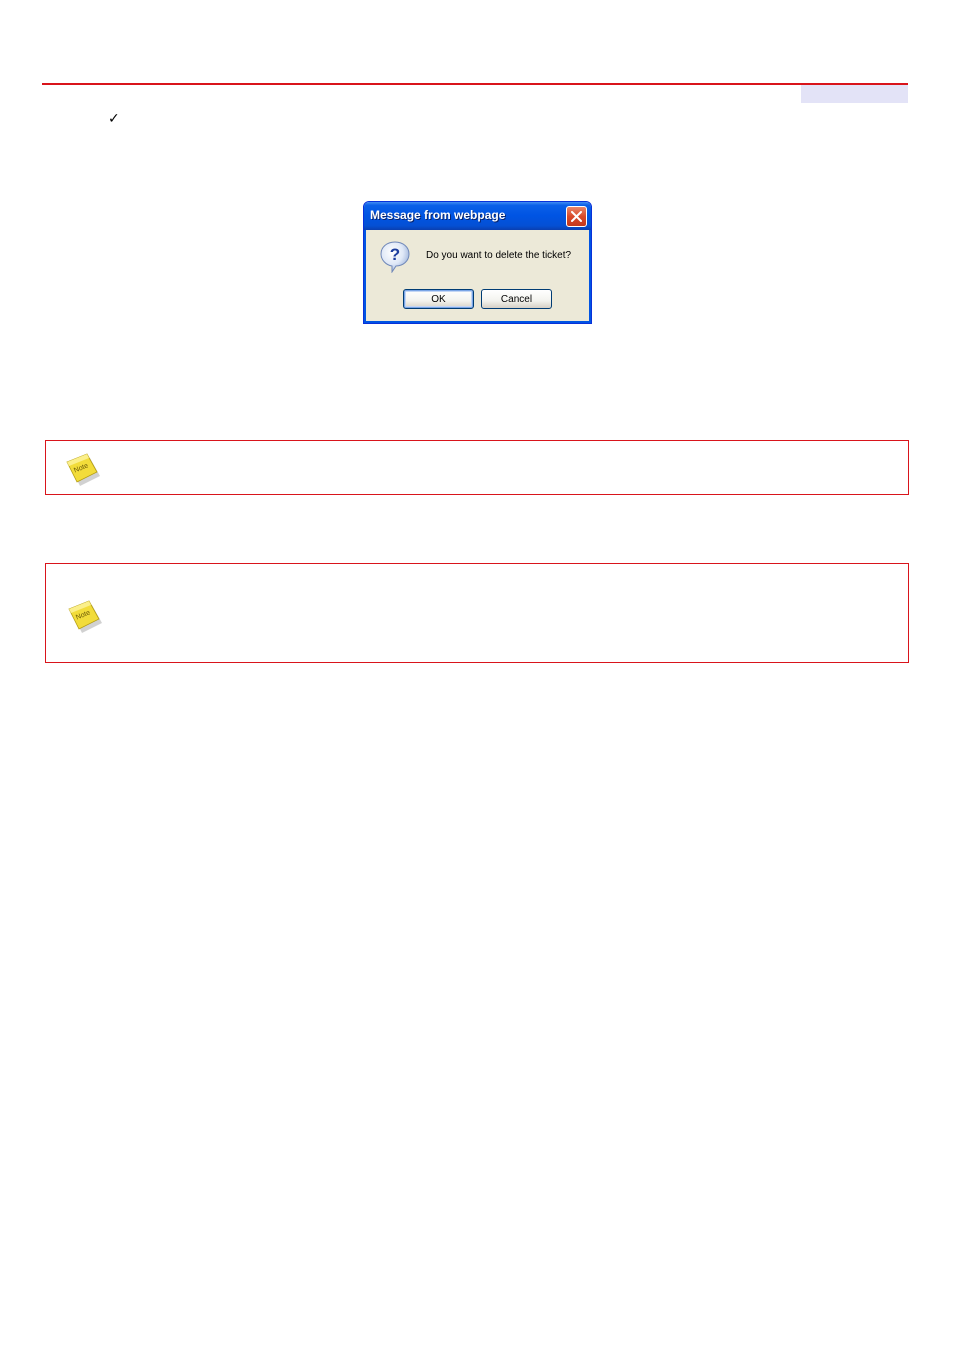 The width and height of the screenshot is (954, 1350). What do you see at coordinates (475, 84) in the screenshot?
I see `header-rule` at bounding box center [475, 84].